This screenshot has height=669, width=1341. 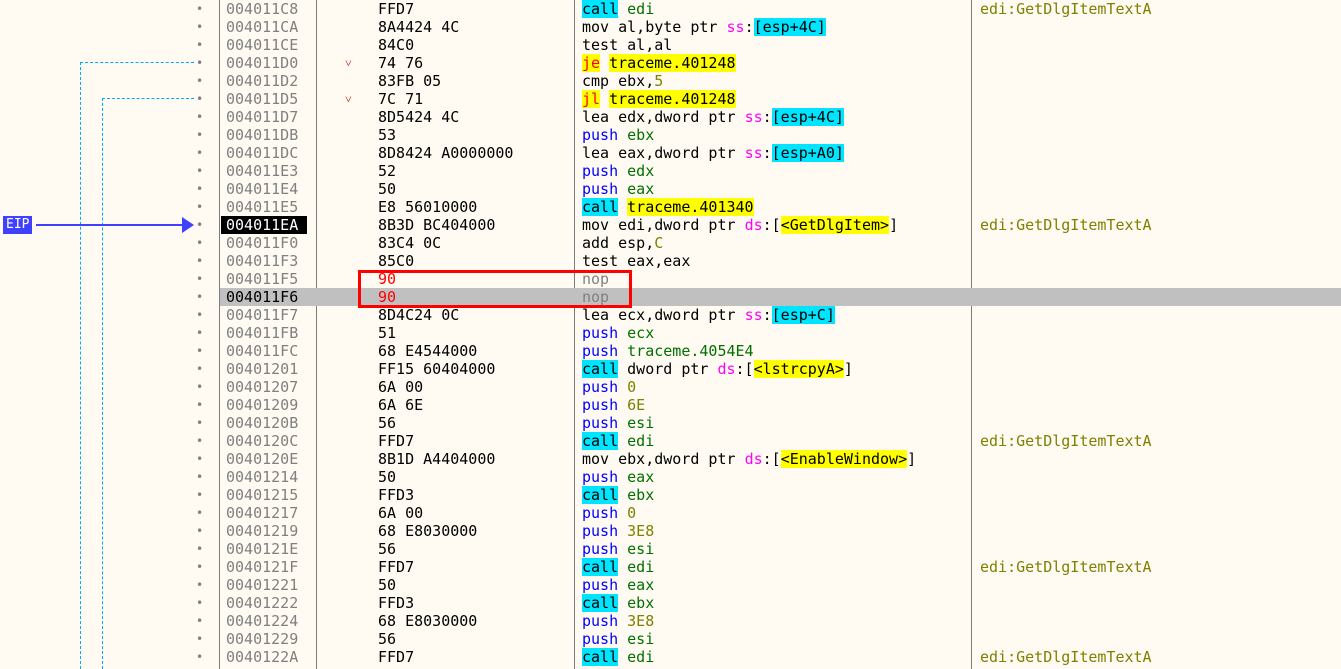 I want to click on instruction-row: • 004011F6 90 nop, so click(x=670, y=297).